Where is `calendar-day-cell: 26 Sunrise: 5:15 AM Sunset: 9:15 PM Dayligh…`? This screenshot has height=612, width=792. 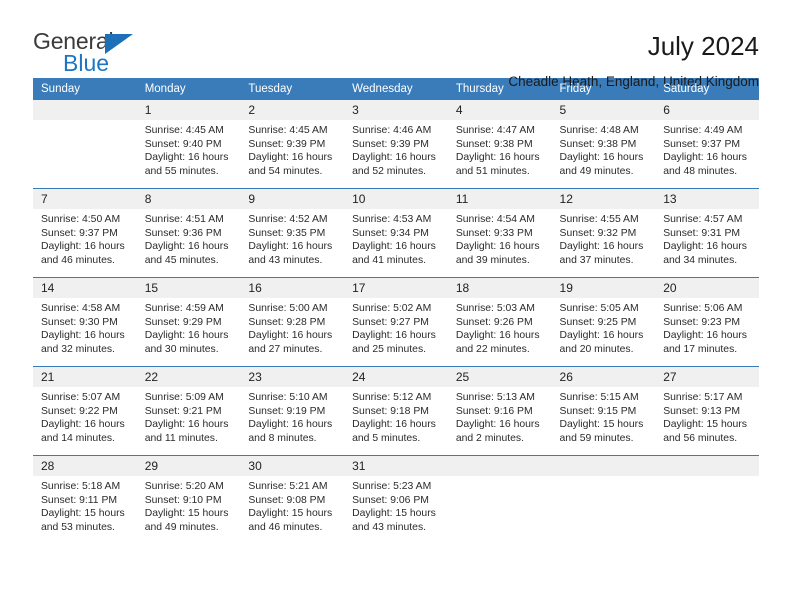
calendar-day-cell: 26 Sunrise: 5:15 AM Sunset: 9:15 PM Dayligh… is located at coordinates (603, 411).